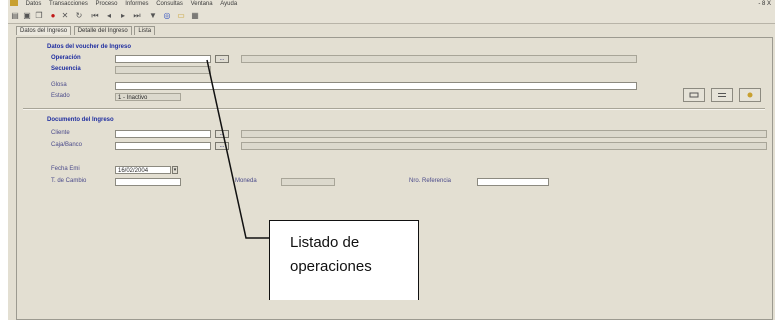  Describe the element at coordinates (27, 15) in the screenshot. I see `save-icon: ▣` at that location.